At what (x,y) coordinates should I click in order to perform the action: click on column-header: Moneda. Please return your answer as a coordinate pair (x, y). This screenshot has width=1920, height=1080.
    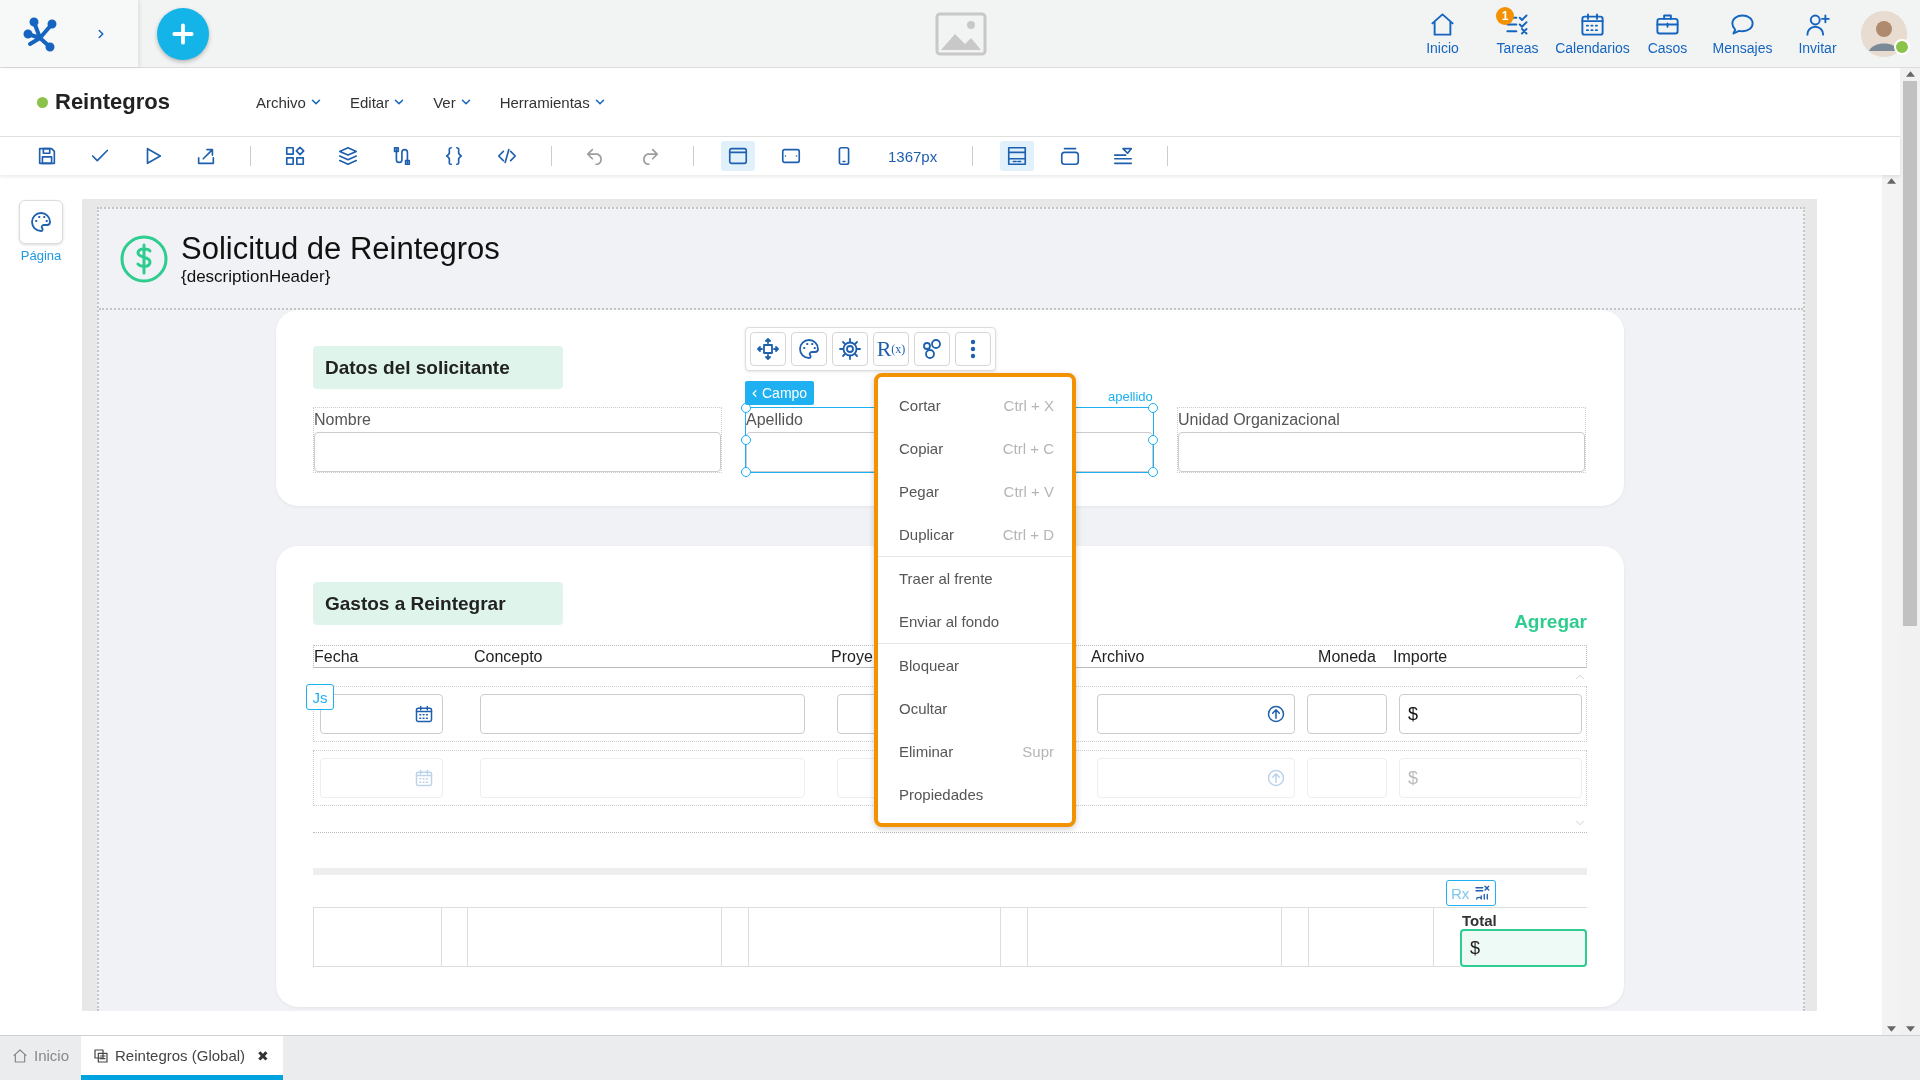
    Looking at the image, I should click on (1347, 657).